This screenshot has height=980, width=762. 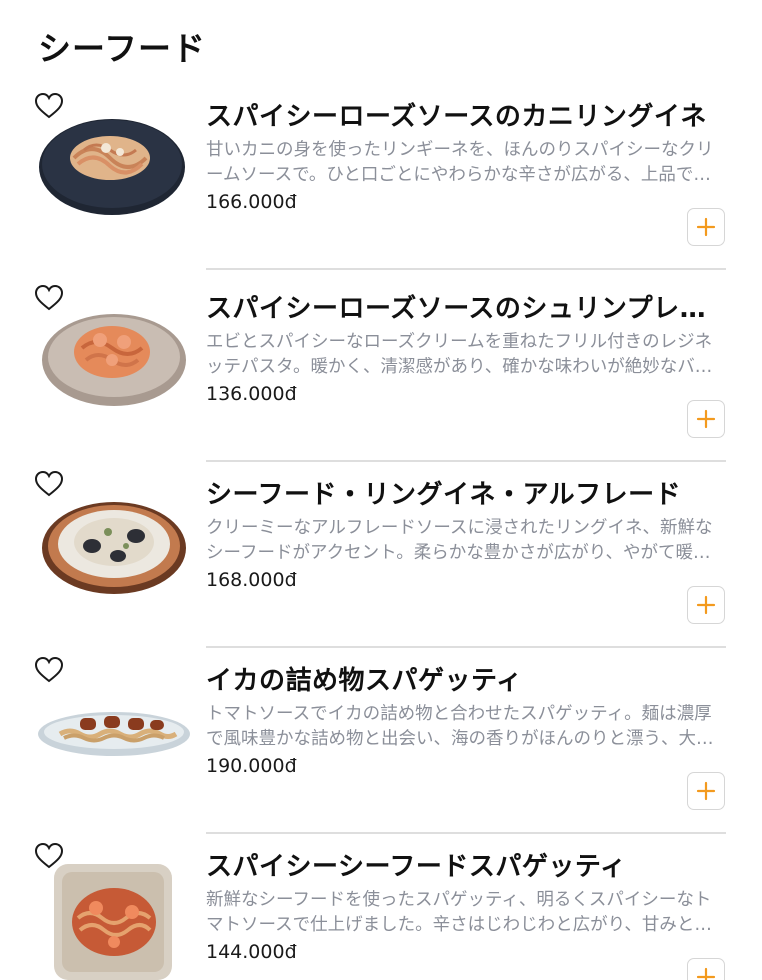 I want to click on item-name: シーフード・リングイネ・アルフレード, so click(x=444, y=495).